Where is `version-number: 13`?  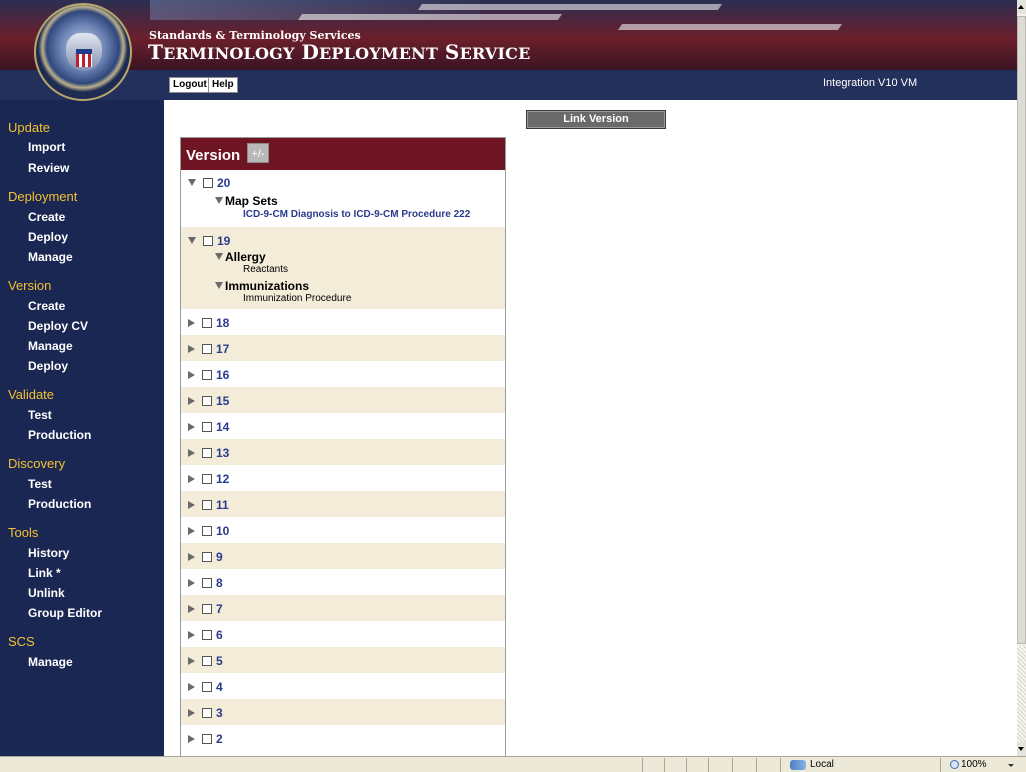 version-number: 13 is located at coordinates (222, 453).